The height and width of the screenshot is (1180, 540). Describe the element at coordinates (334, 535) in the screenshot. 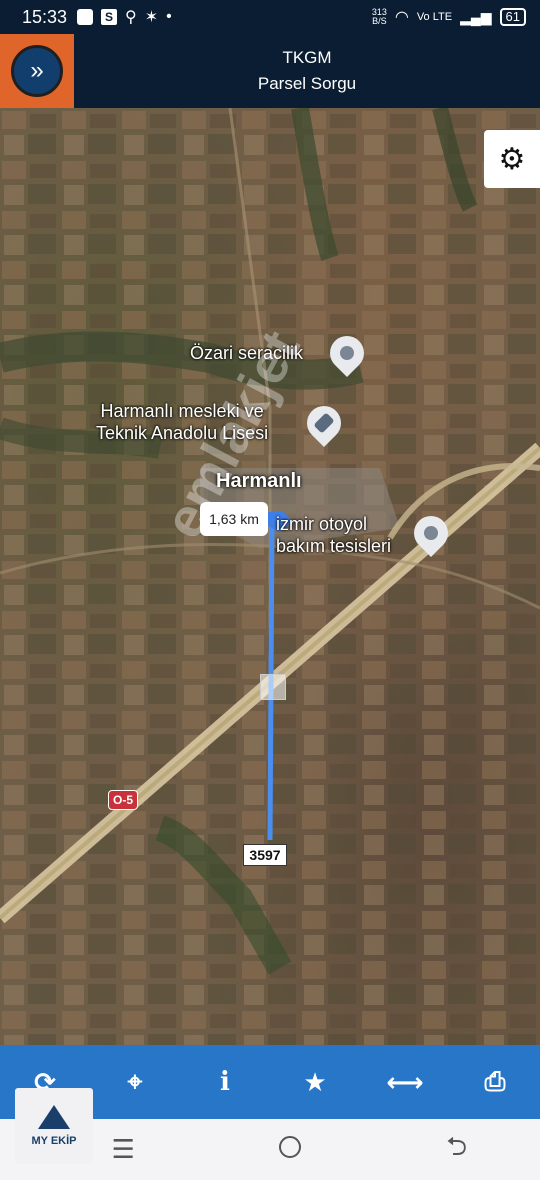

I see `place-label-maintenance: izmir otoyol bakım tesisleri` at that location.